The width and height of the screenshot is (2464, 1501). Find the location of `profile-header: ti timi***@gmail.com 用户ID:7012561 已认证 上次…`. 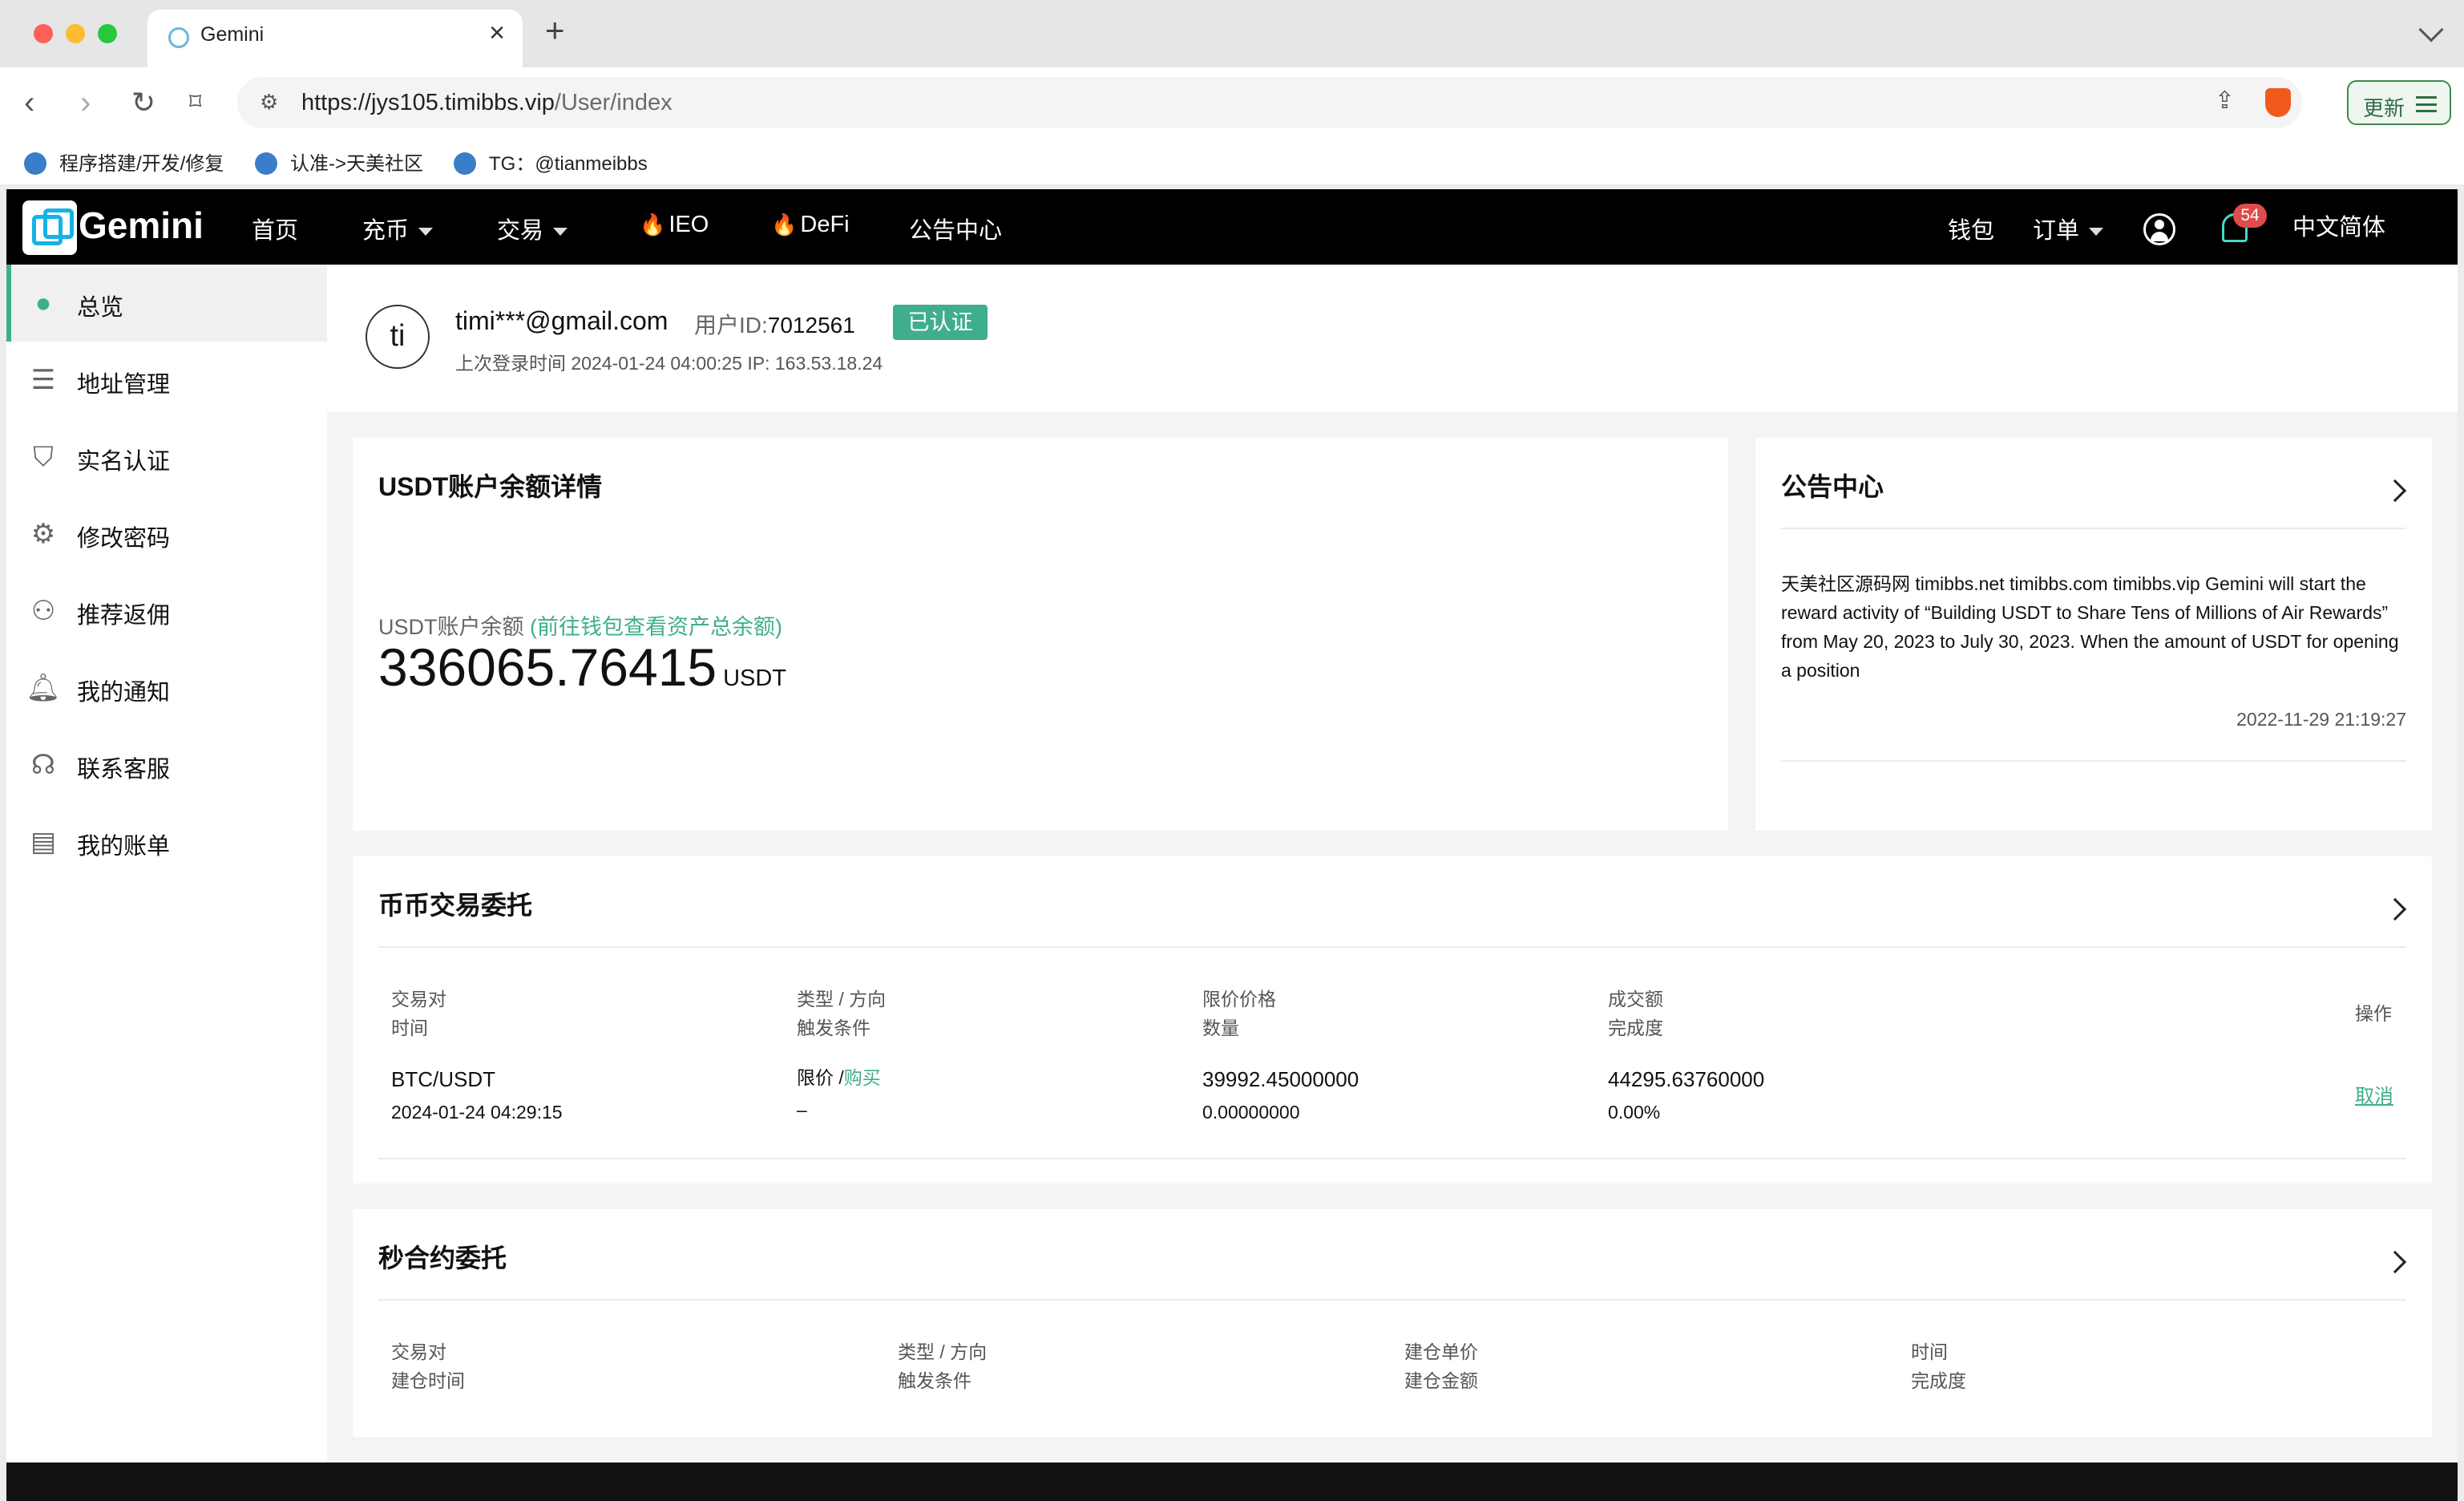

profile-header: ti timi***@gmail.com 用户ID:7012561 已认证 上次… is located at coordinates (1393, 338).